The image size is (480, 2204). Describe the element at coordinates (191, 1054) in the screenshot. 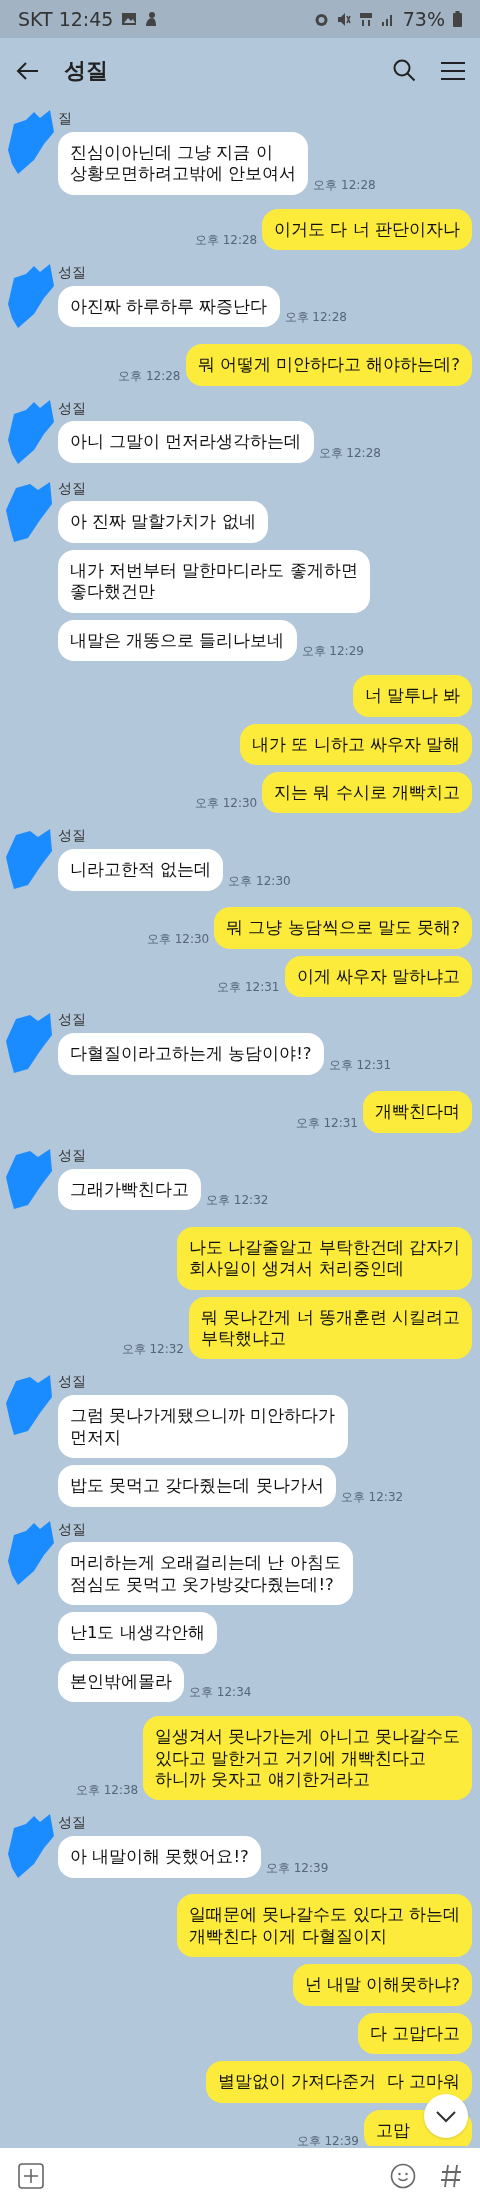

I see `received-message: 다혈질이라고하는게 농담이야!?` at that location.